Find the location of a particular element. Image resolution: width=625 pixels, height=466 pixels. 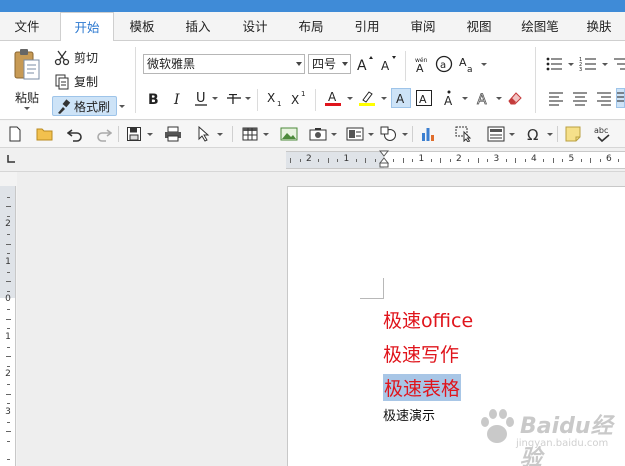

strikethrough-button: T is located at coordinates (234, 98).